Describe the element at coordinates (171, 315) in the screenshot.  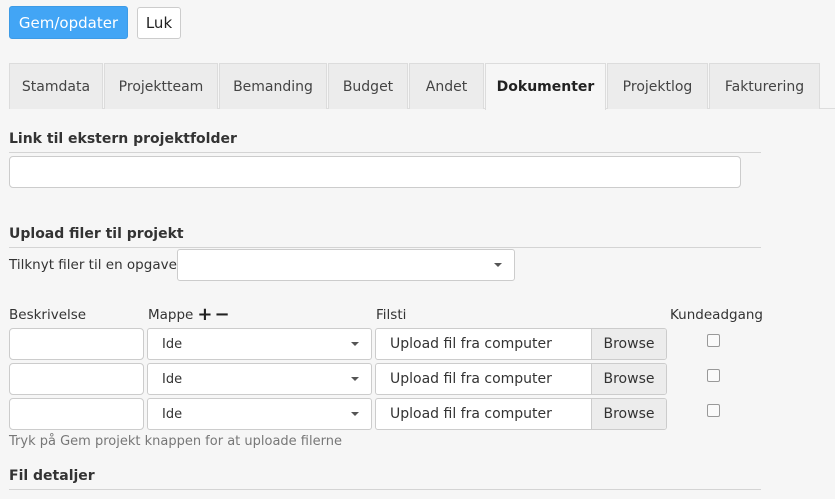
I see `folder-header-label: Mappe` at that location.